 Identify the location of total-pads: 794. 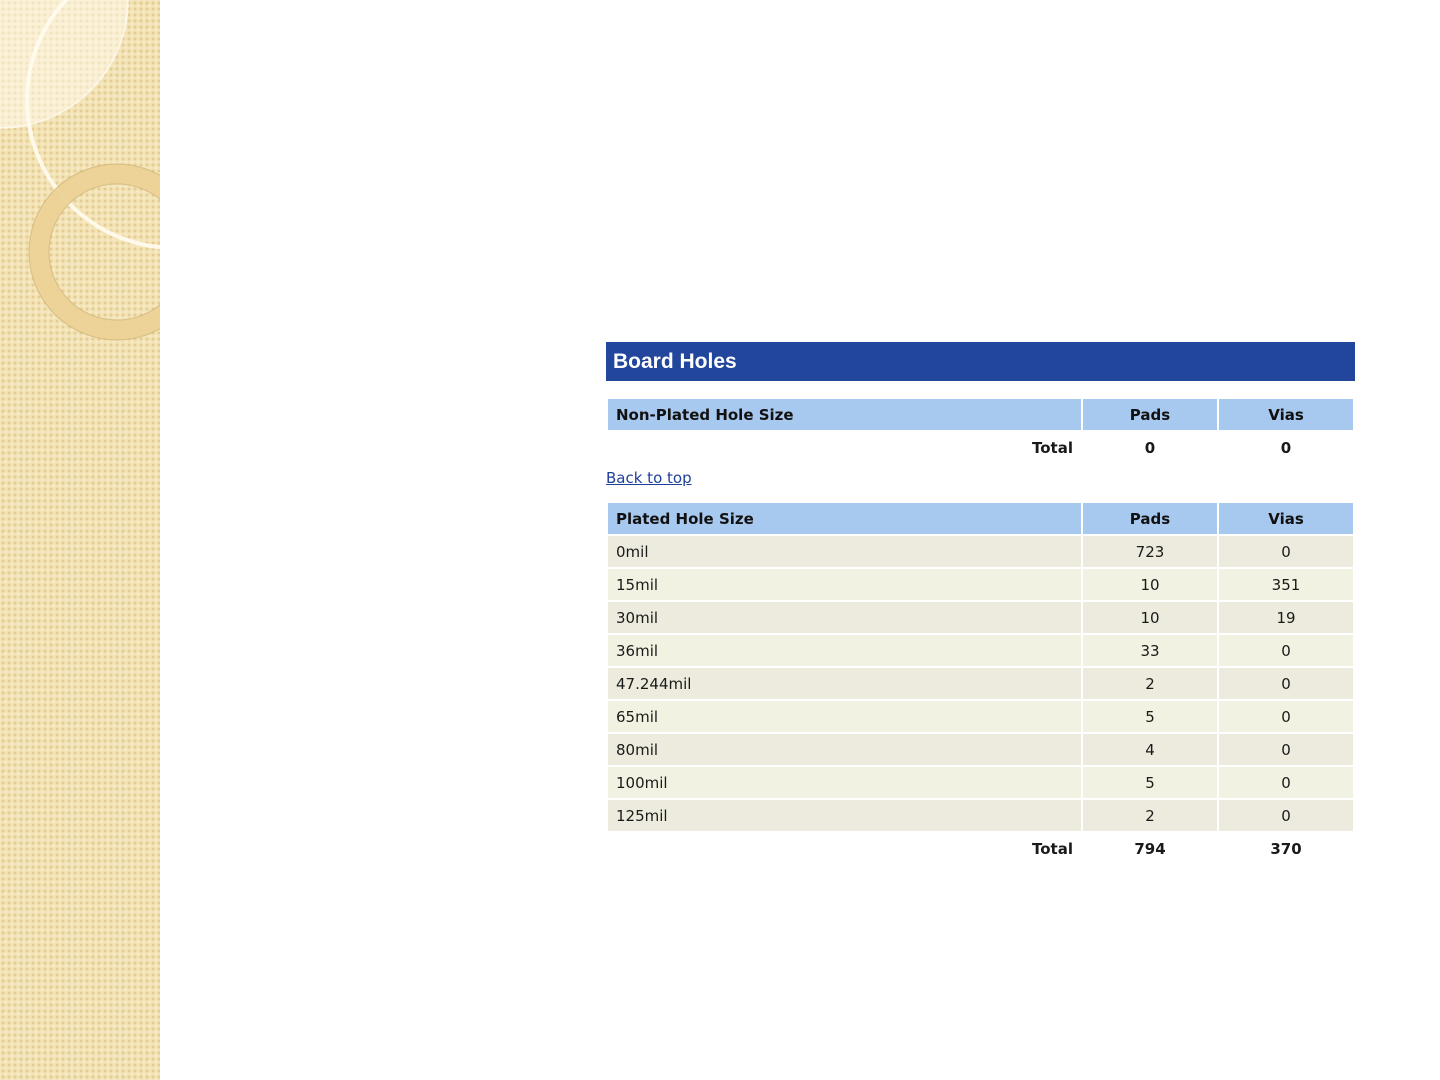
(1150, 848).